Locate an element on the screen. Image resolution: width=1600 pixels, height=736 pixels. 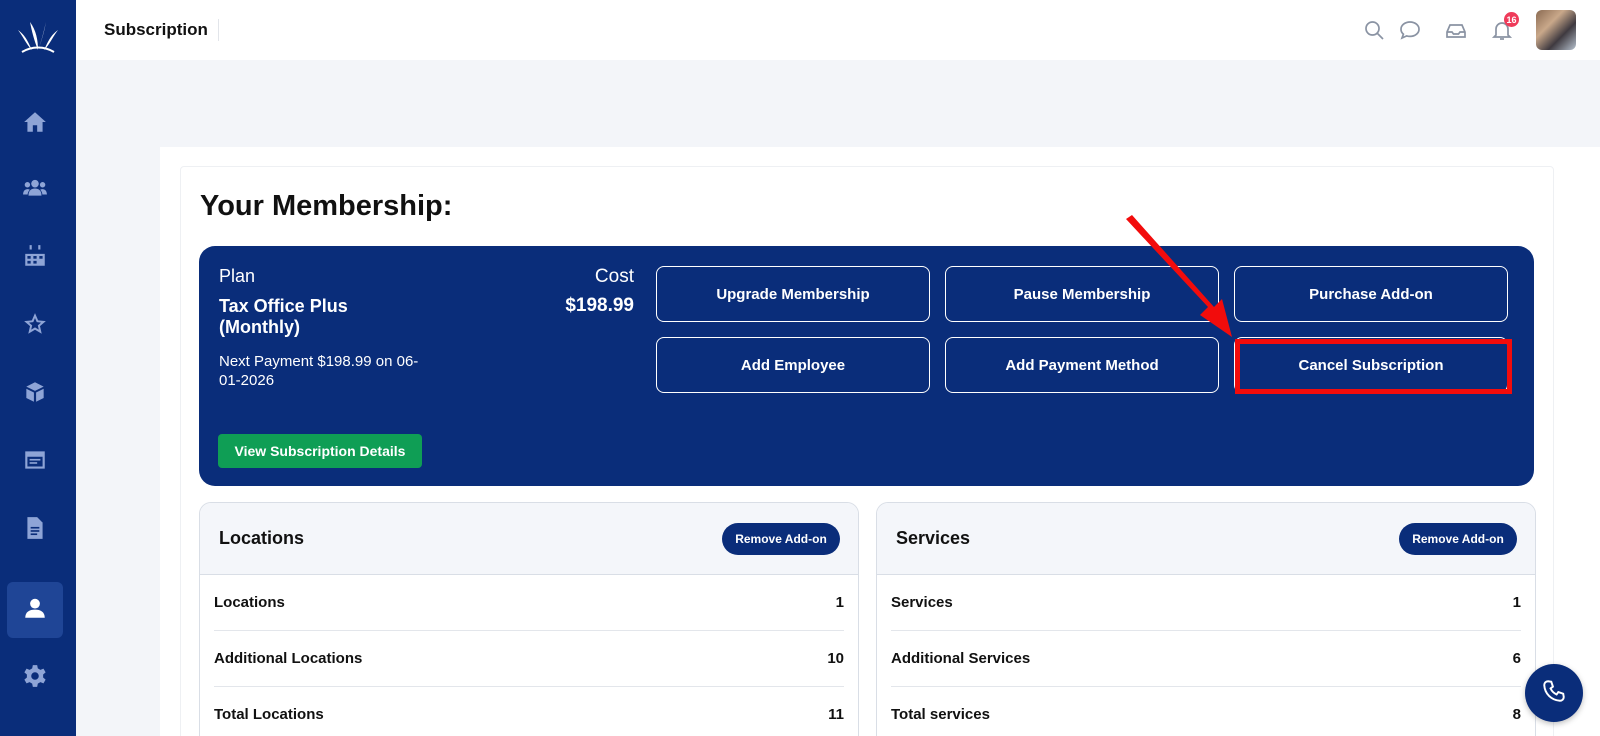
box-icon is located at coordinates (35, 394).